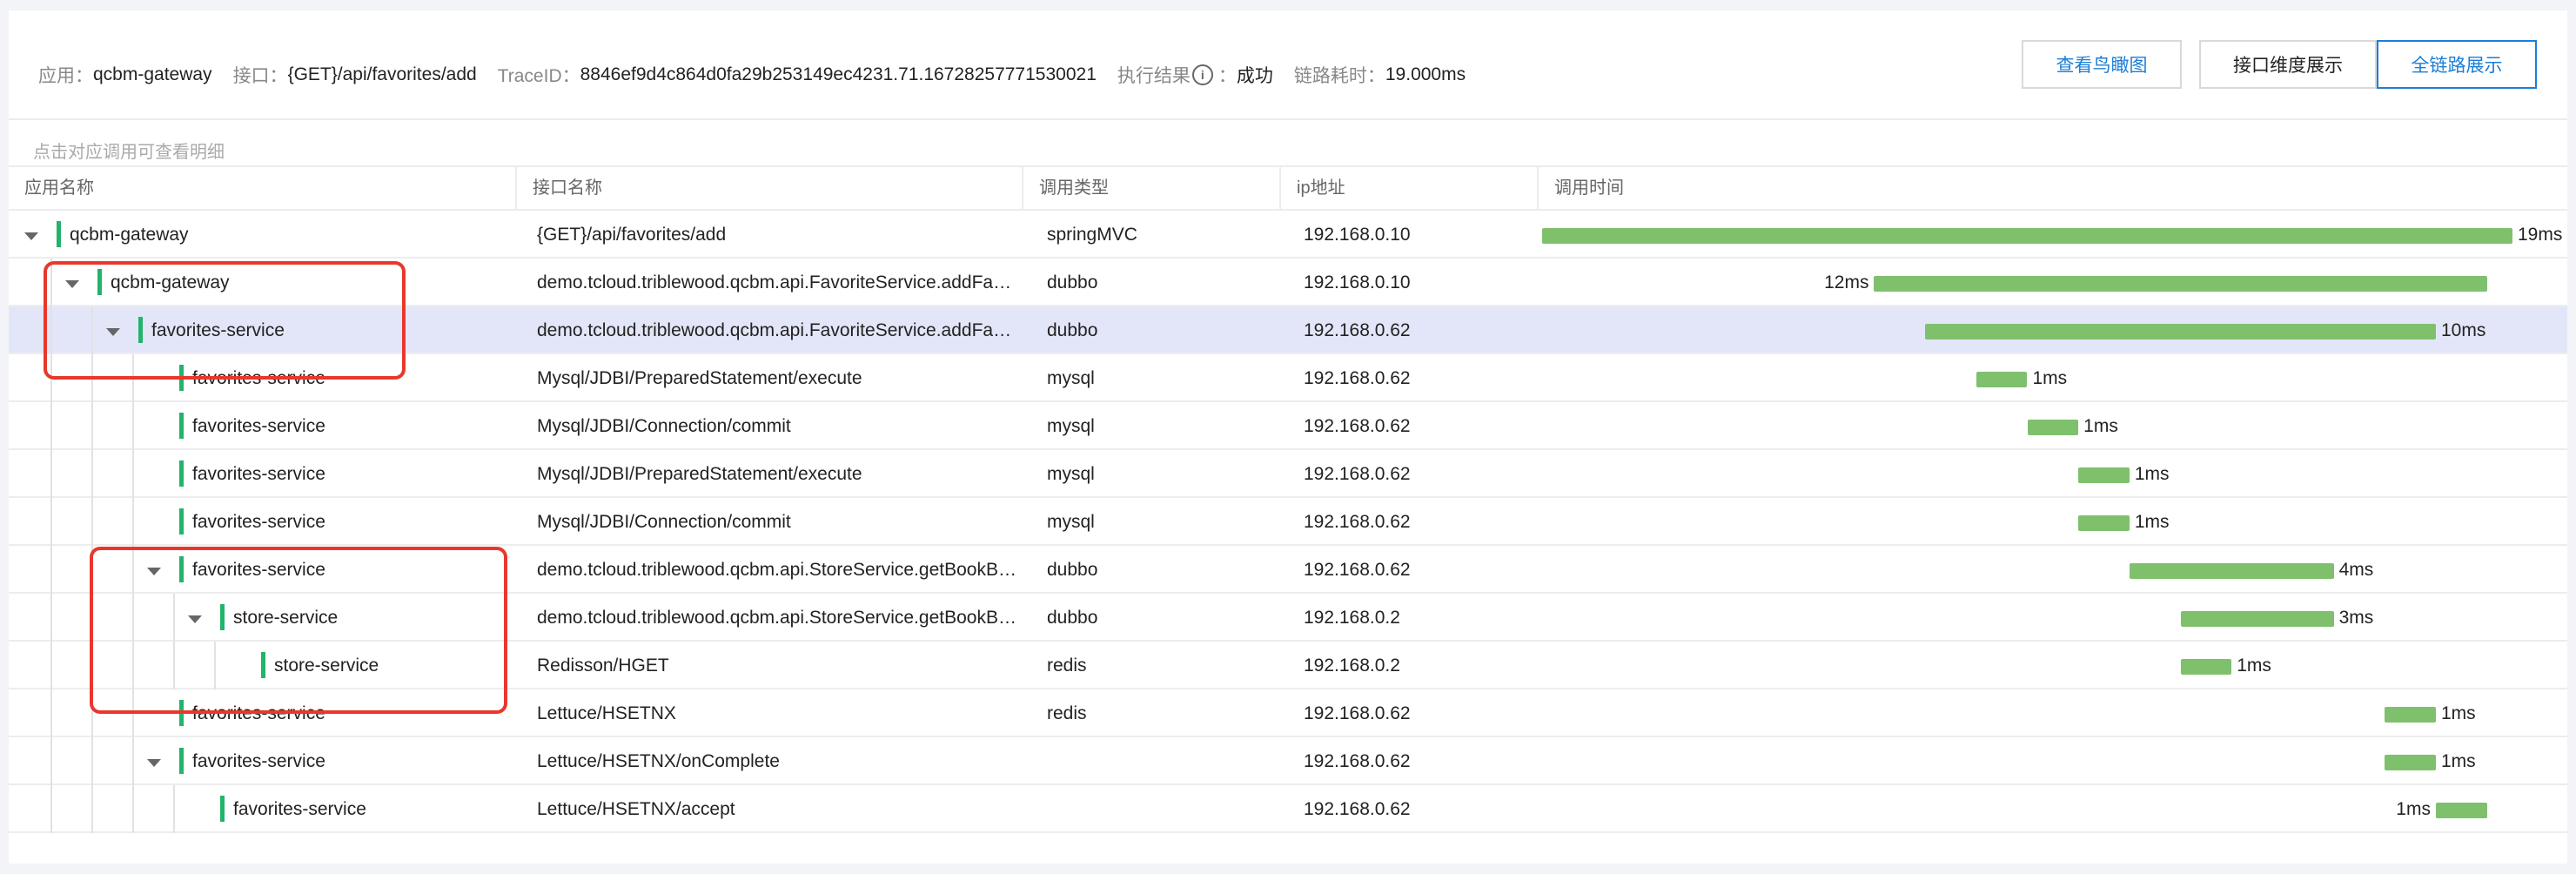 Image resolution: width=2576 pixels, height=874 pixels. I want to click on row-interface-name: Lettuce/HSETNX/accept, so click(636, 809).